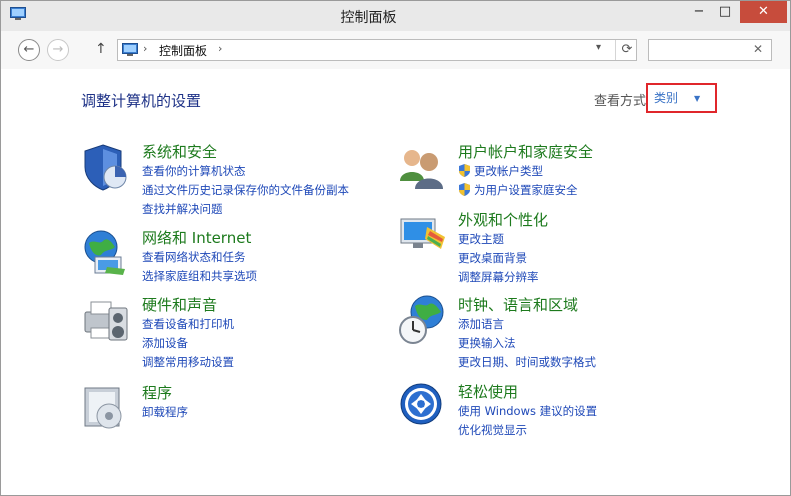 The image size is (791, 496). I want to click on category-title: 用户帐户和家庭安全, so click(525, 151).